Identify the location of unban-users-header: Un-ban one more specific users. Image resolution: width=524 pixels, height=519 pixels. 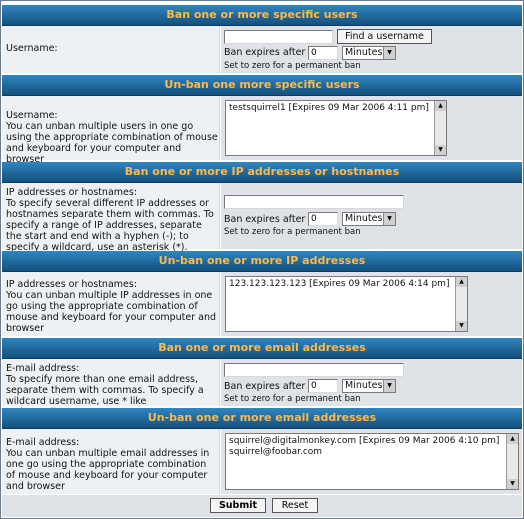
(262, 85).